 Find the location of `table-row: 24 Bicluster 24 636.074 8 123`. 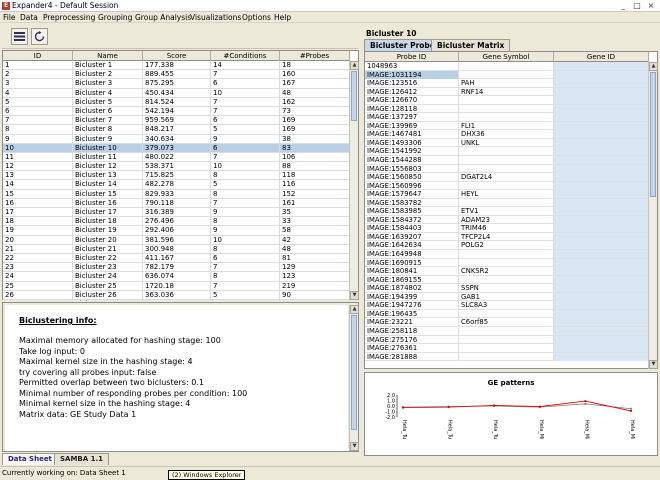

table-row: 24 Bicluster 24 636.074 8 123 is located at coordinates (176, 277).